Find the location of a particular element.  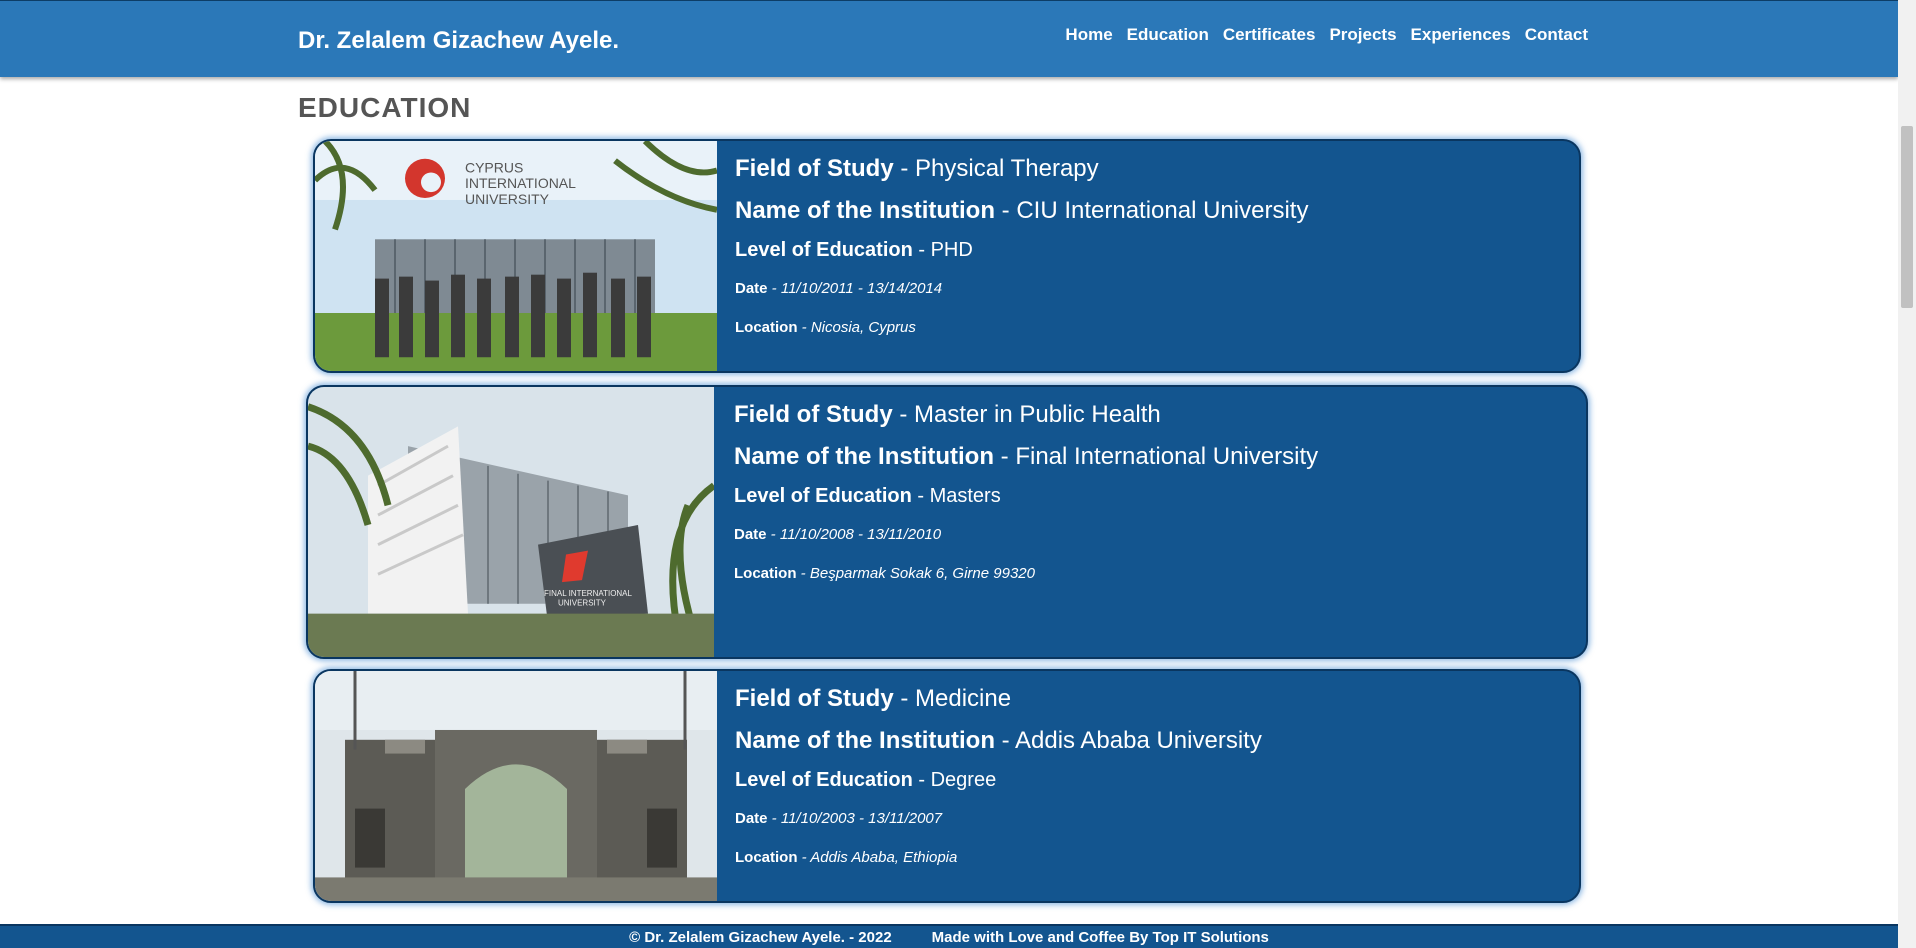

level-value: Degree is located at coordinates (963, 780).